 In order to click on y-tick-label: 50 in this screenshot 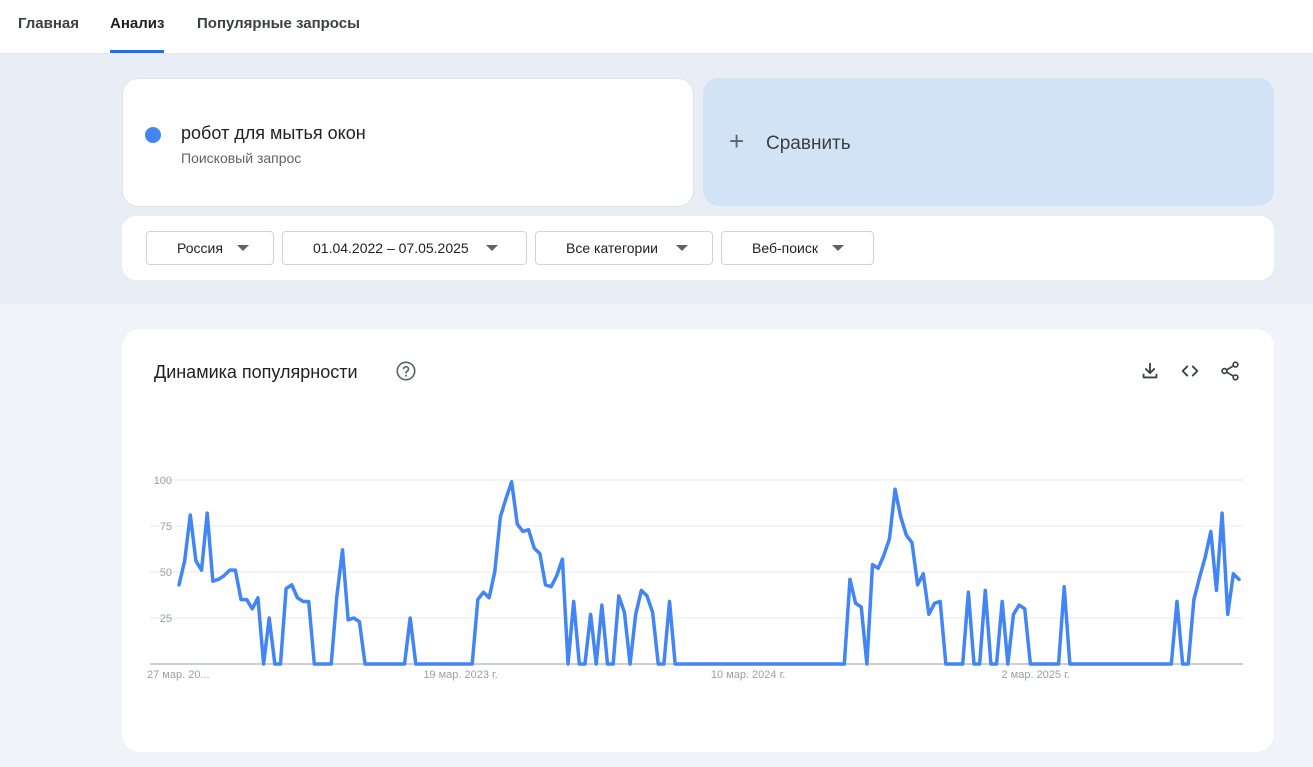, I will do `click(166, 573)`.